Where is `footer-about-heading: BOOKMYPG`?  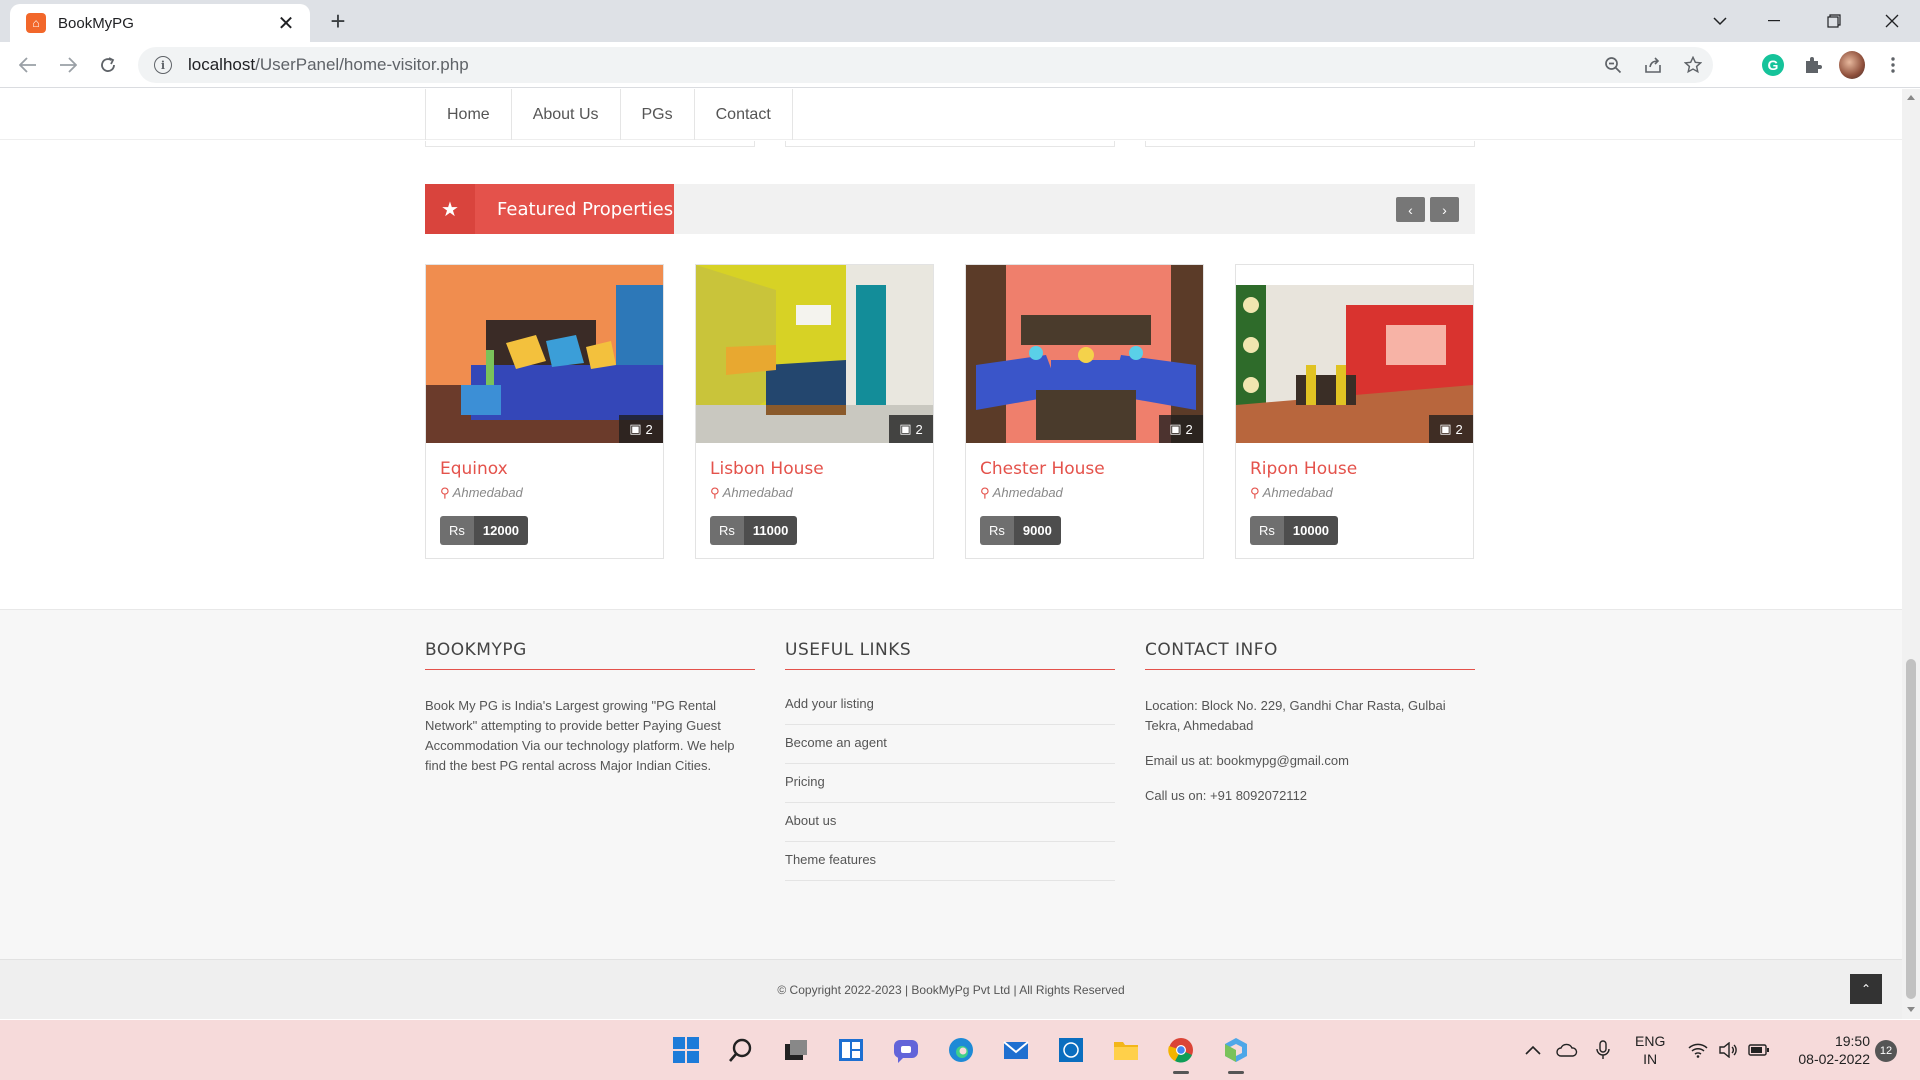
footer-about-heading: BOOKMYPG is located at coordinates (590, 655).